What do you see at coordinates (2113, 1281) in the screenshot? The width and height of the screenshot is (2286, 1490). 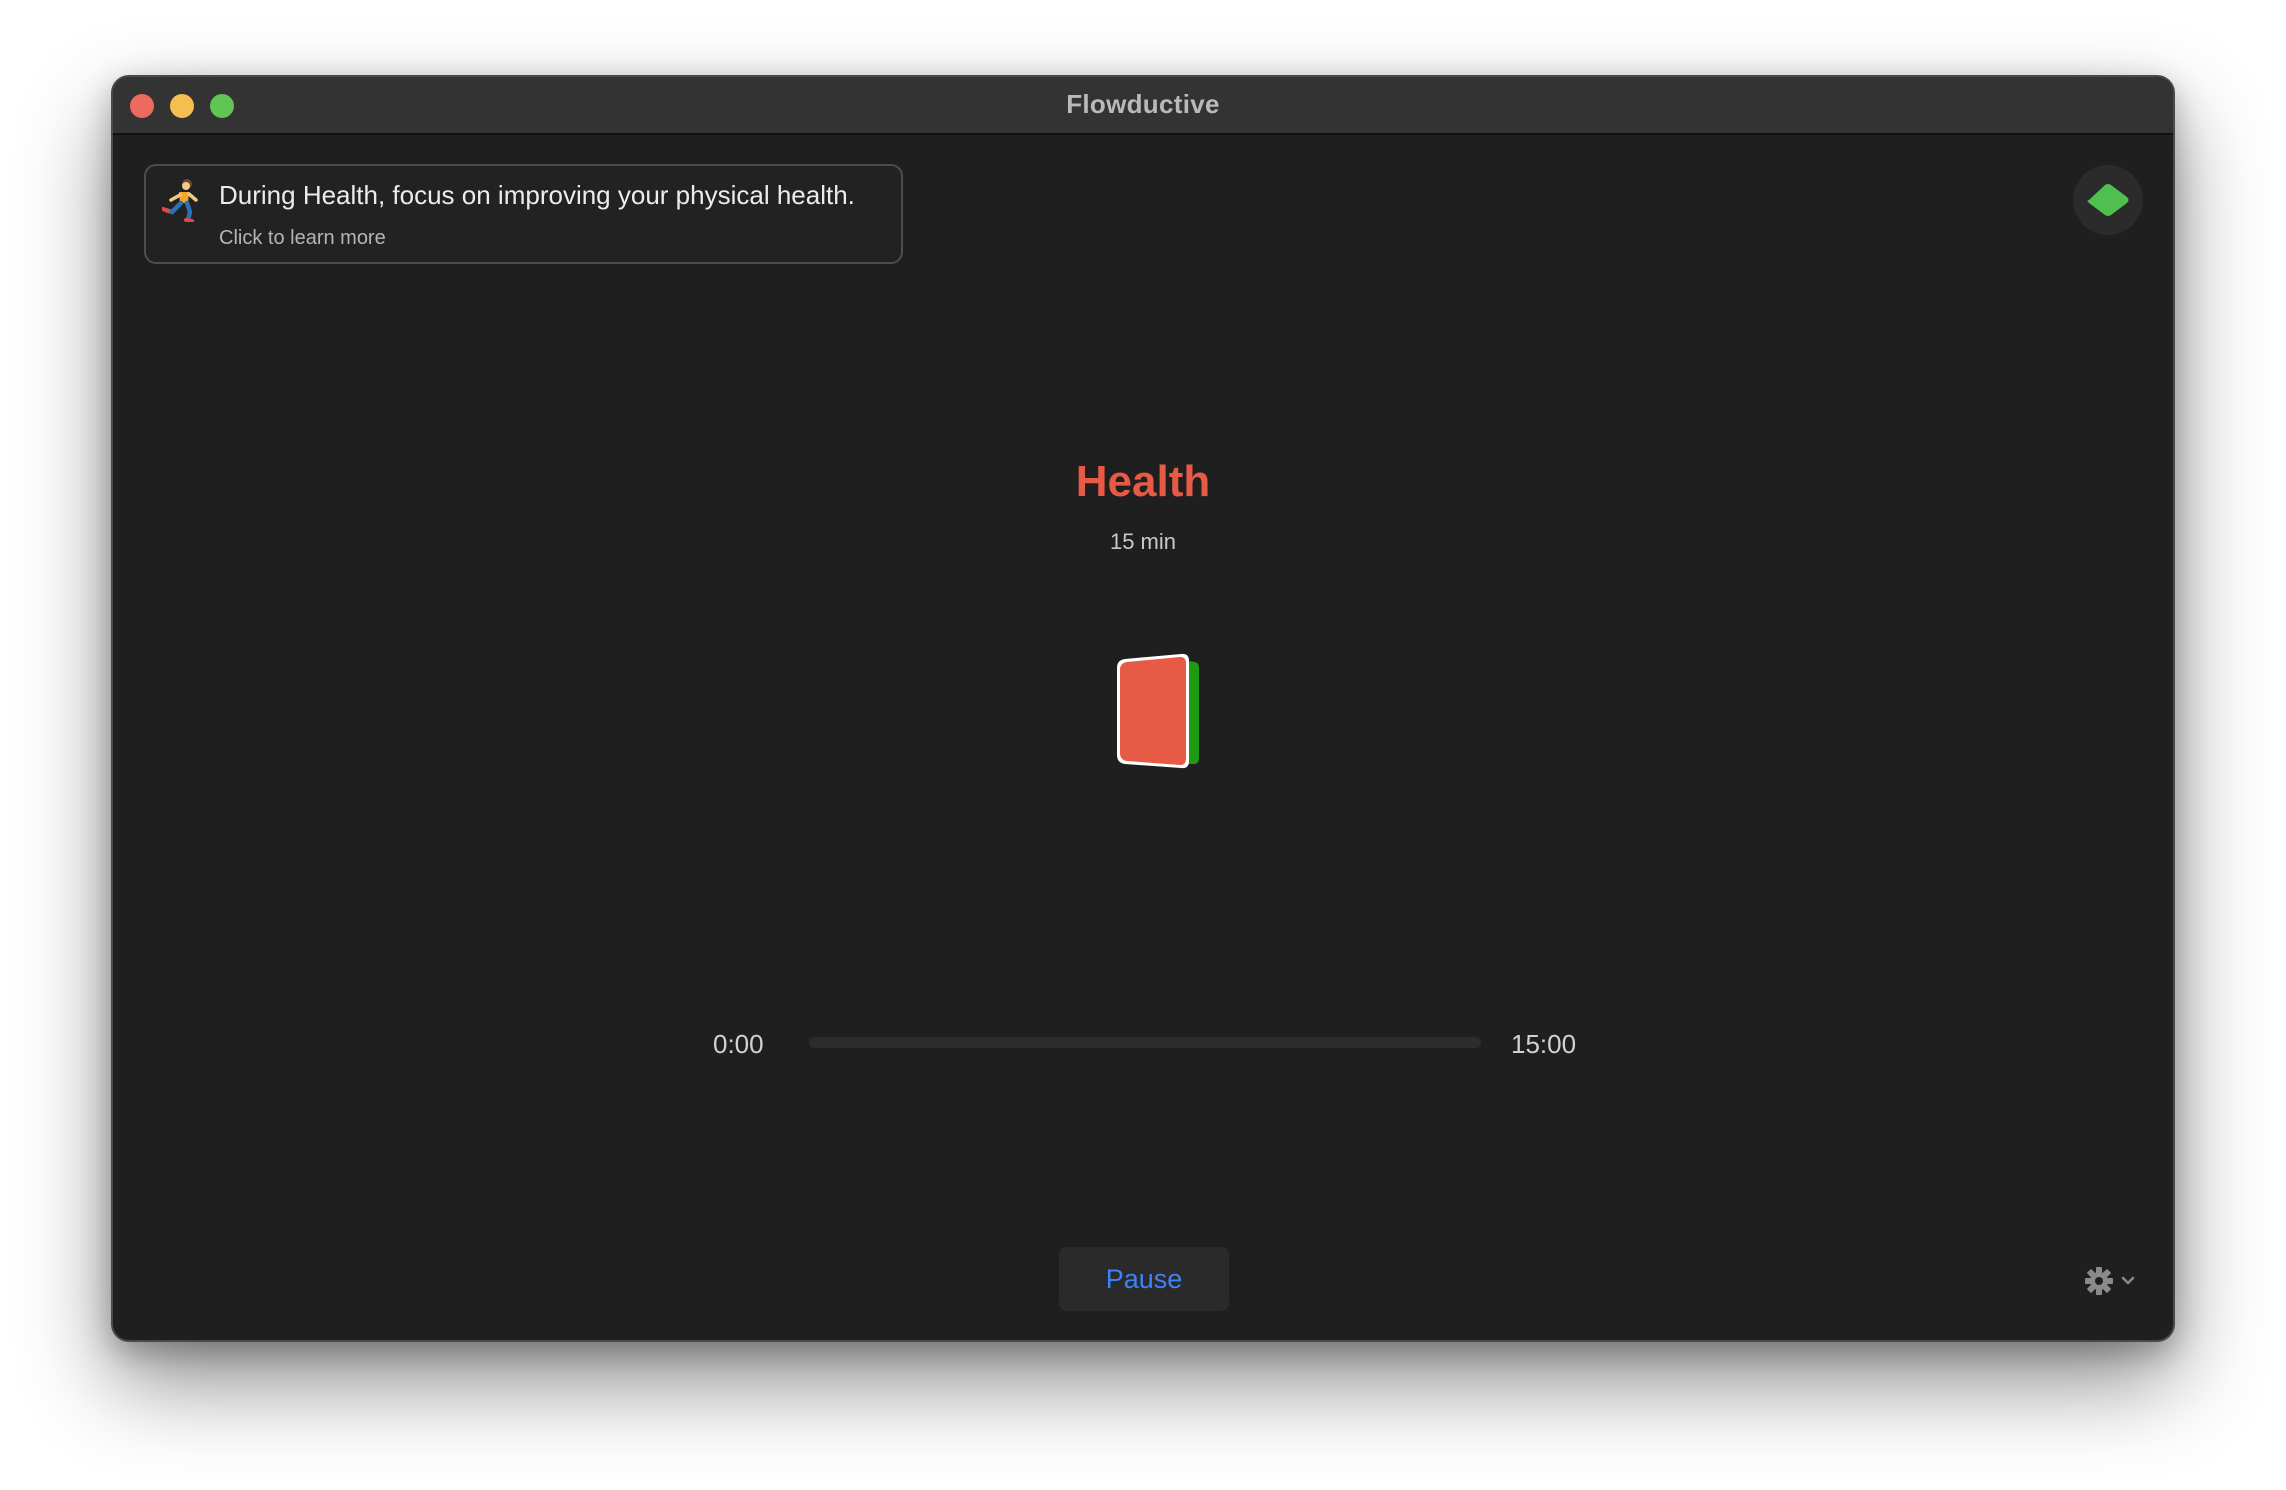 I see `settings-menu-button` at bounding box center [2113, 1281].